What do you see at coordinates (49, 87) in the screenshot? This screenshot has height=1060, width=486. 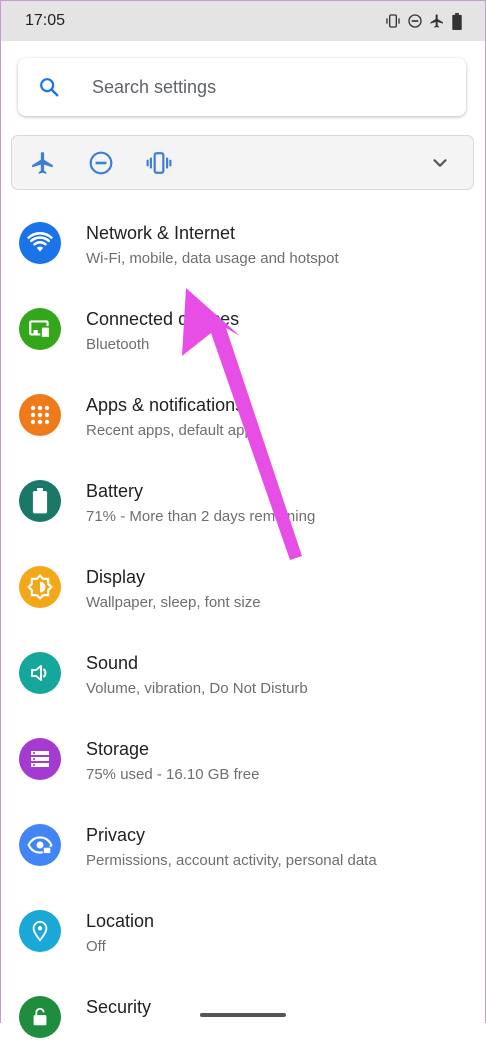 I see `search-icon` at bounding box center [49, 87].